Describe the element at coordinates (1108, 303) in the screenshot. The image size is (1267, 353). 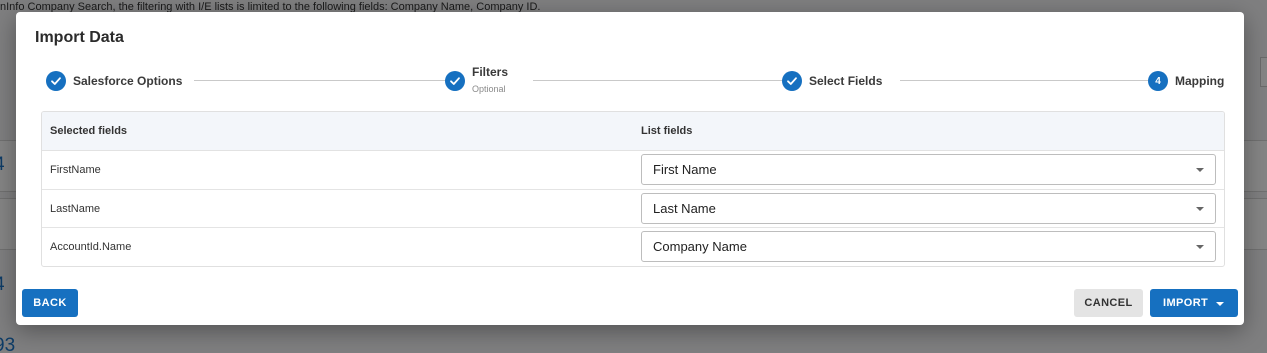
I see `cancel-button: CANCEL` at that location.